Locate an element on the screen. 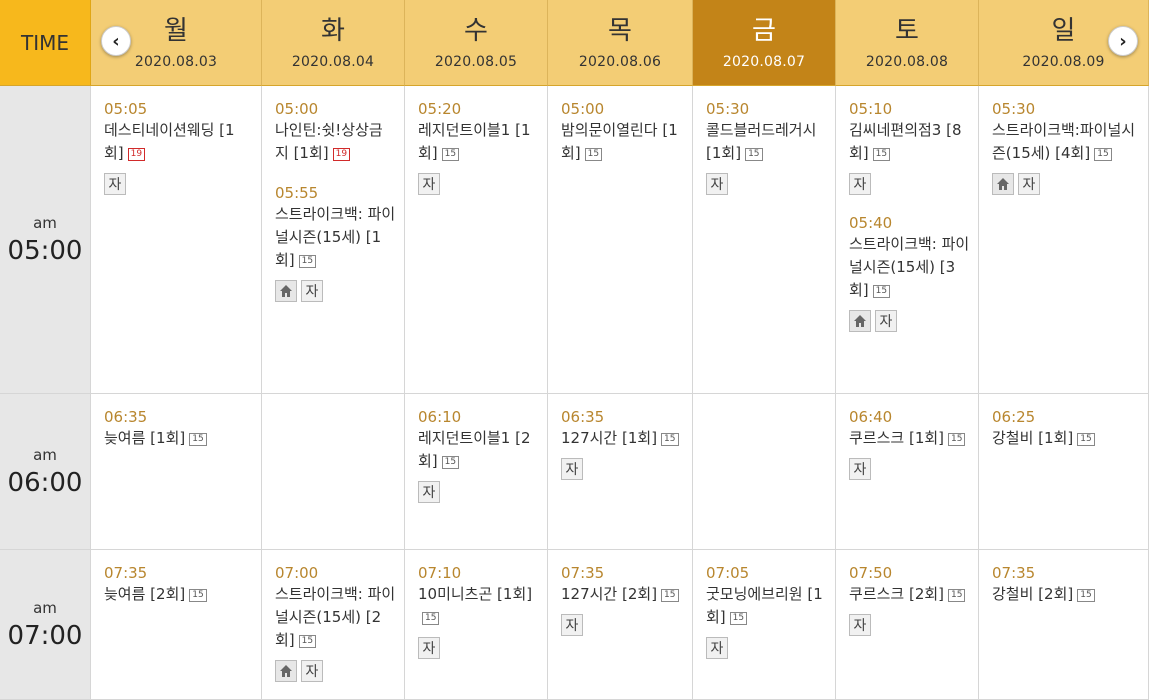 The width and height of the screenshot is (1149, 700). program-item: 05:00 나인틴:쉿!상상금지 [1회] 19 is located at coordinates (335, 132).